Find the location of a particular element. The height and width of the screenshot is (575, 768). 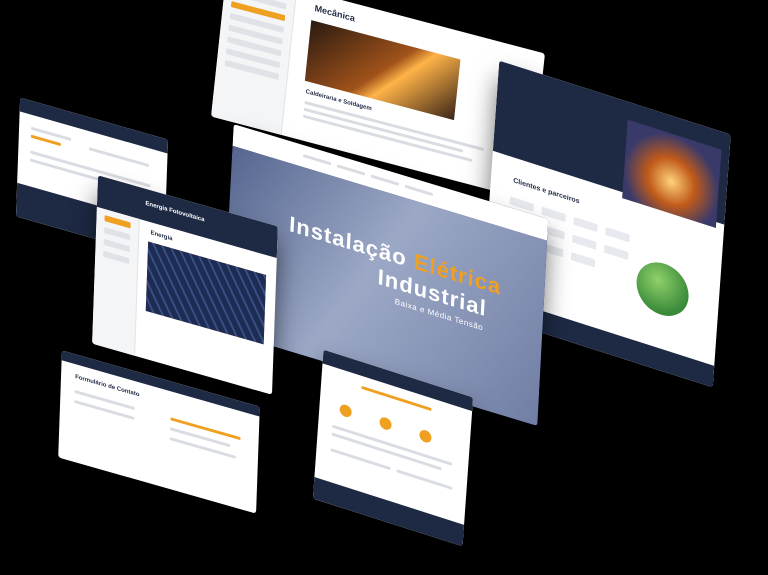

mecanica-title: Mecânica is located at coordinates (335, 13).